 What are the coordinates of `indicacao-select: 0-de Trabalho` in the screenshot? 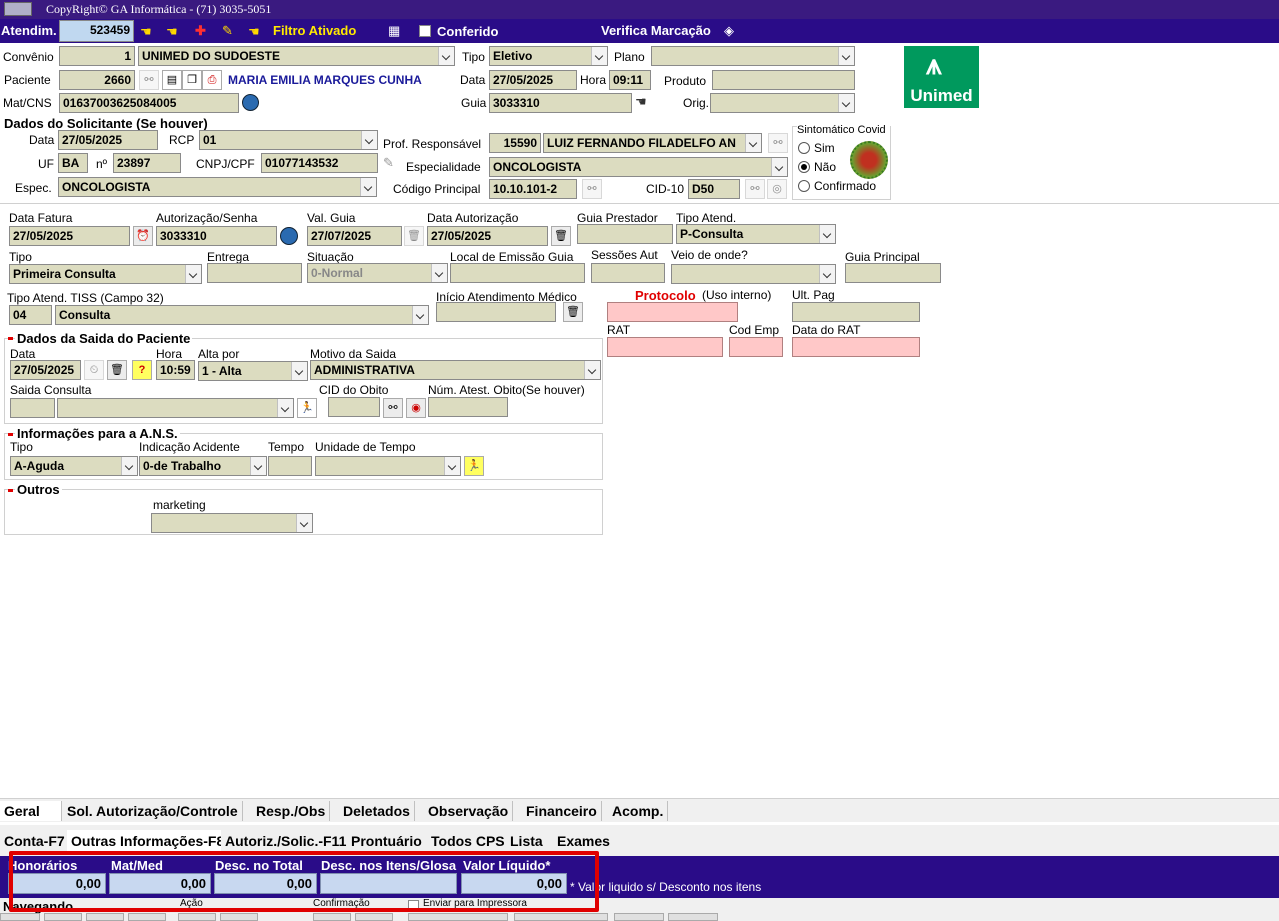 It's located at (203, 466).